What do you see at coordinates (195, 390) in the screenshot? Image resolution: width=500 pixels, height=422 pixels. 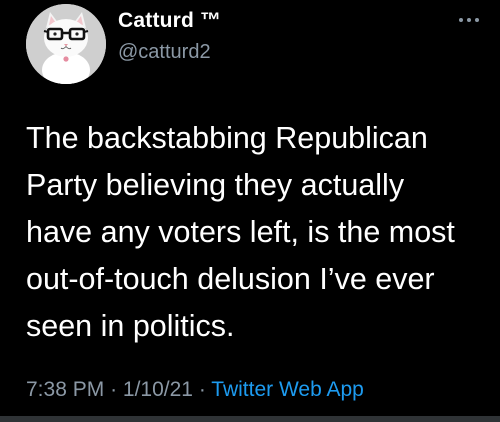 I see `tweet-meta: 7:38 PM · 1/10/21 · Twitter Web App` at bounding box center [195, 390].